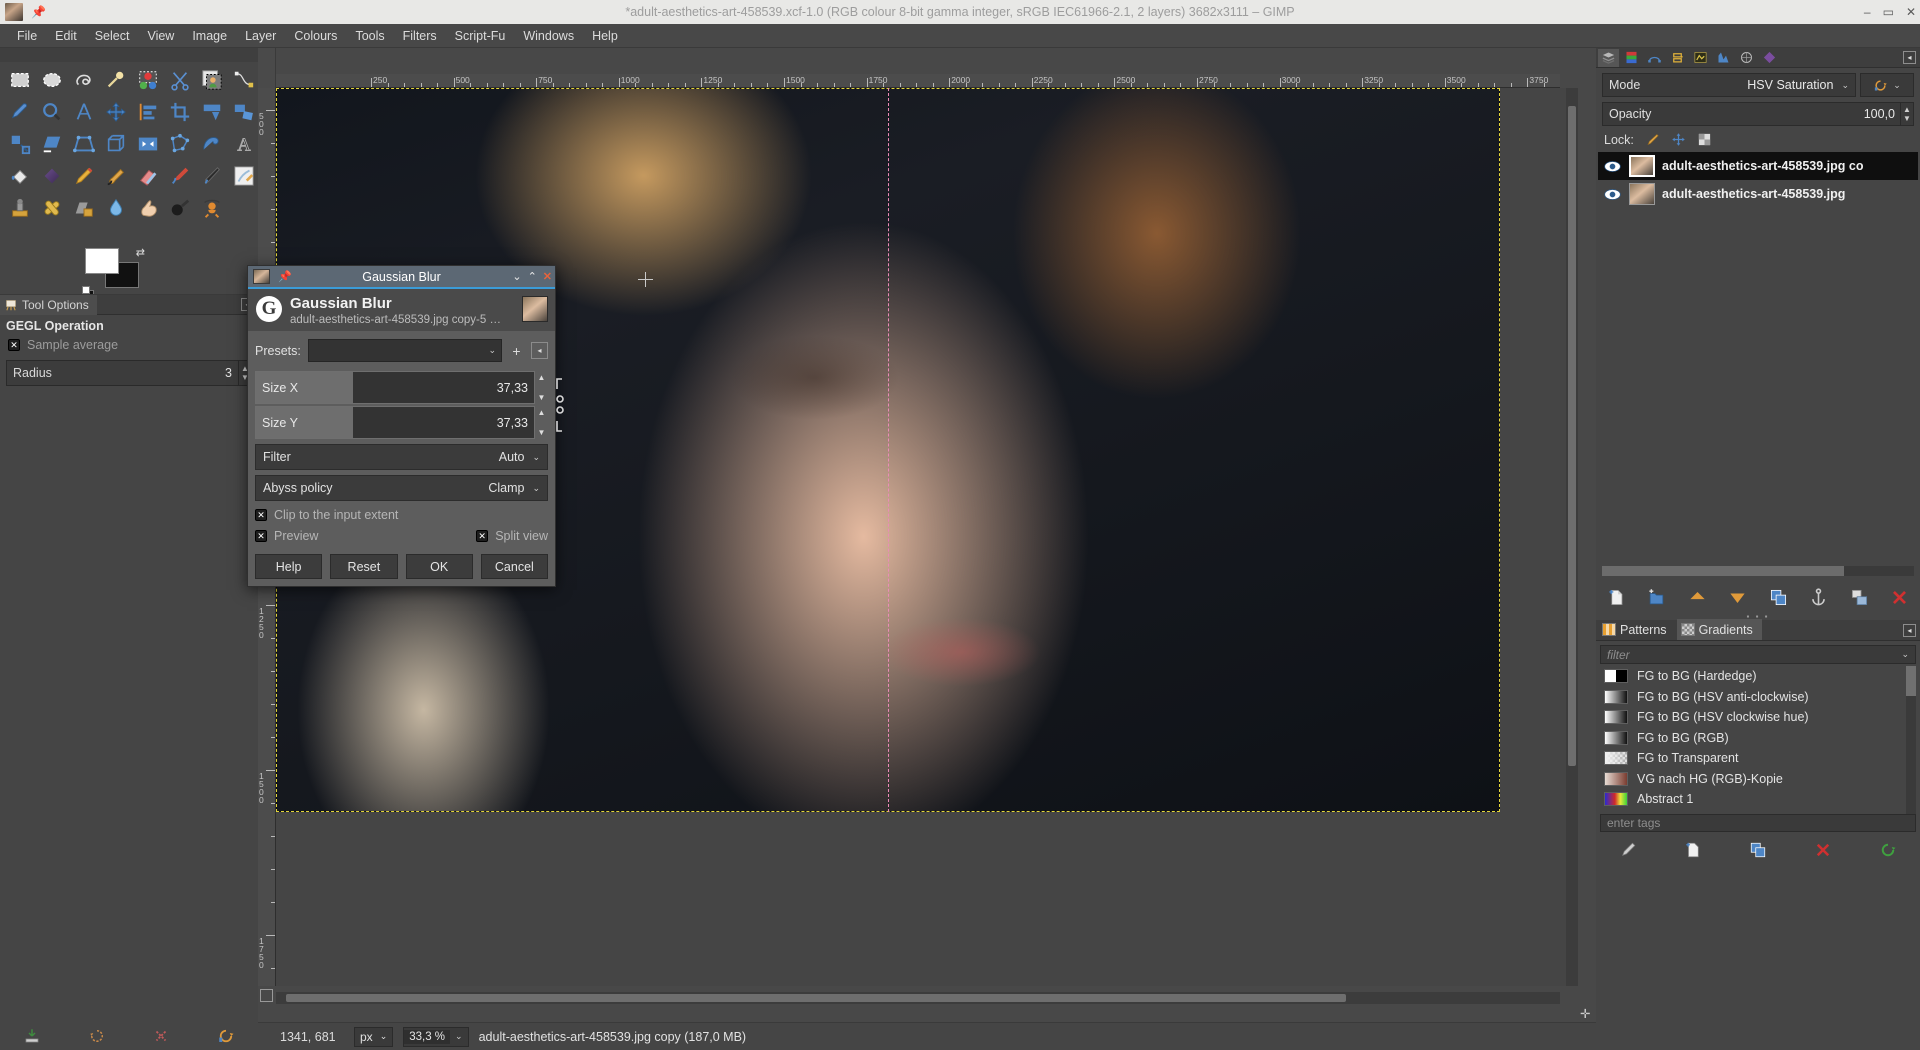  I want to click on refresh-gradients-button, so click(1888, 850).